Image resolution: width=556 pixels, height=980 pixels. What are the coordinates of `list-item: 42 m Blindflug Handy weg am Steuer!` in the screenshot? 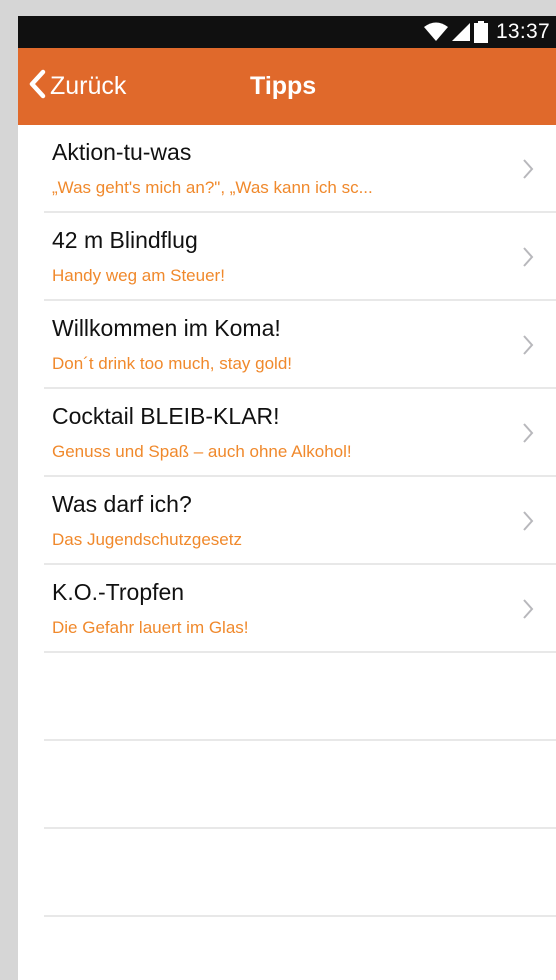 It's located at (300, 257).